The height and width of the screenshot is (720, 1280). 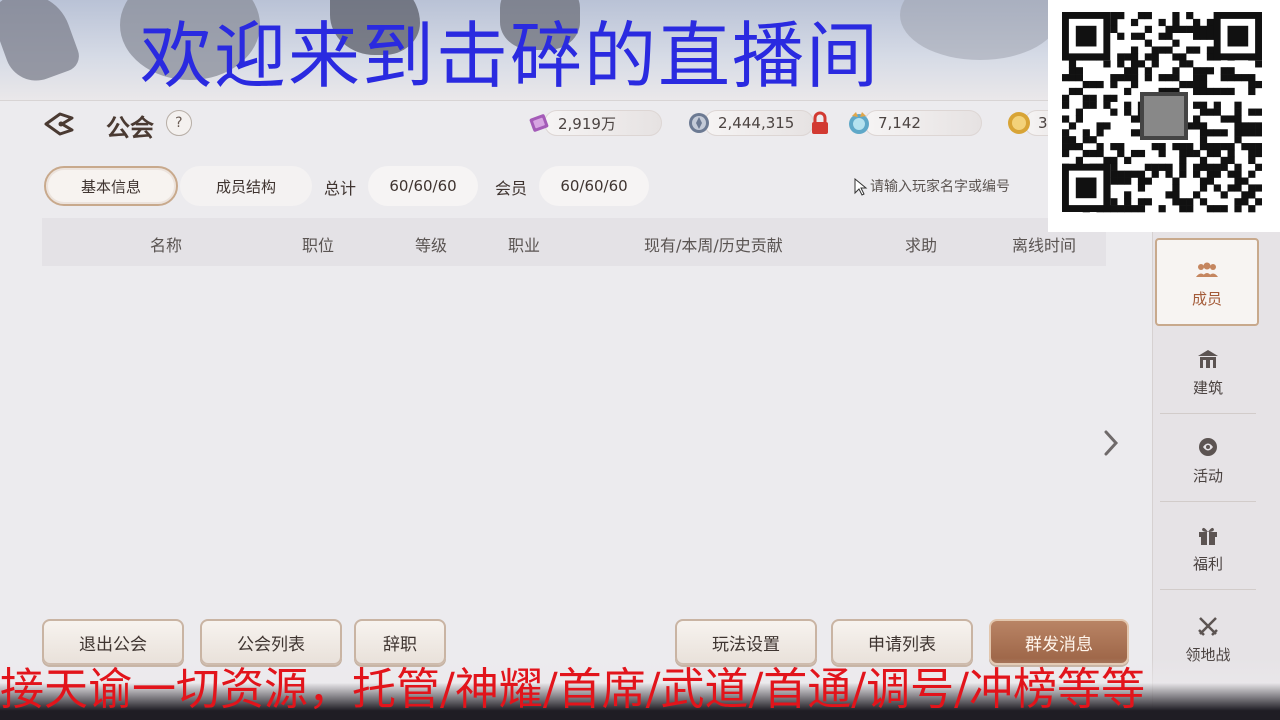 What do you see at coordinates (431, 245) in the screenshot?
I see `column-header: 等级` at bounding box center [431, 245].